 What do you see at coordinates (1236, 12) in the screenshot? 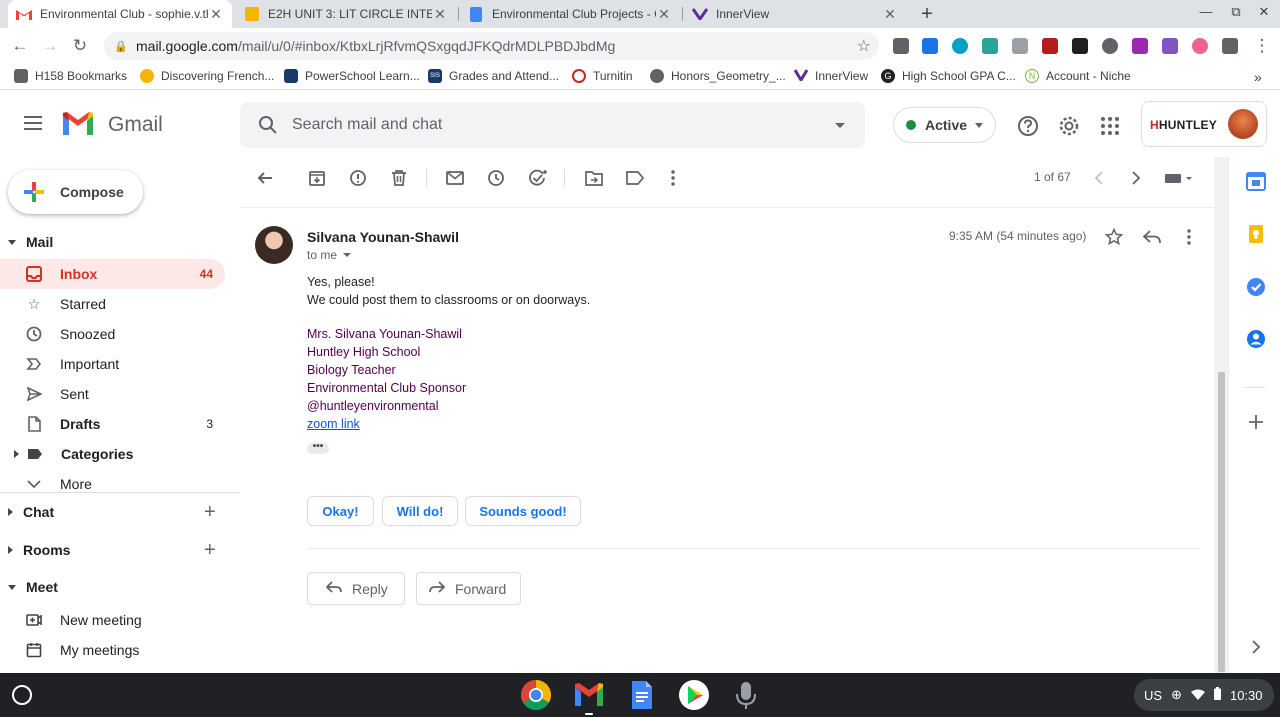
I see `restore-icon: ⧉` at bounding box center [1236, 12].